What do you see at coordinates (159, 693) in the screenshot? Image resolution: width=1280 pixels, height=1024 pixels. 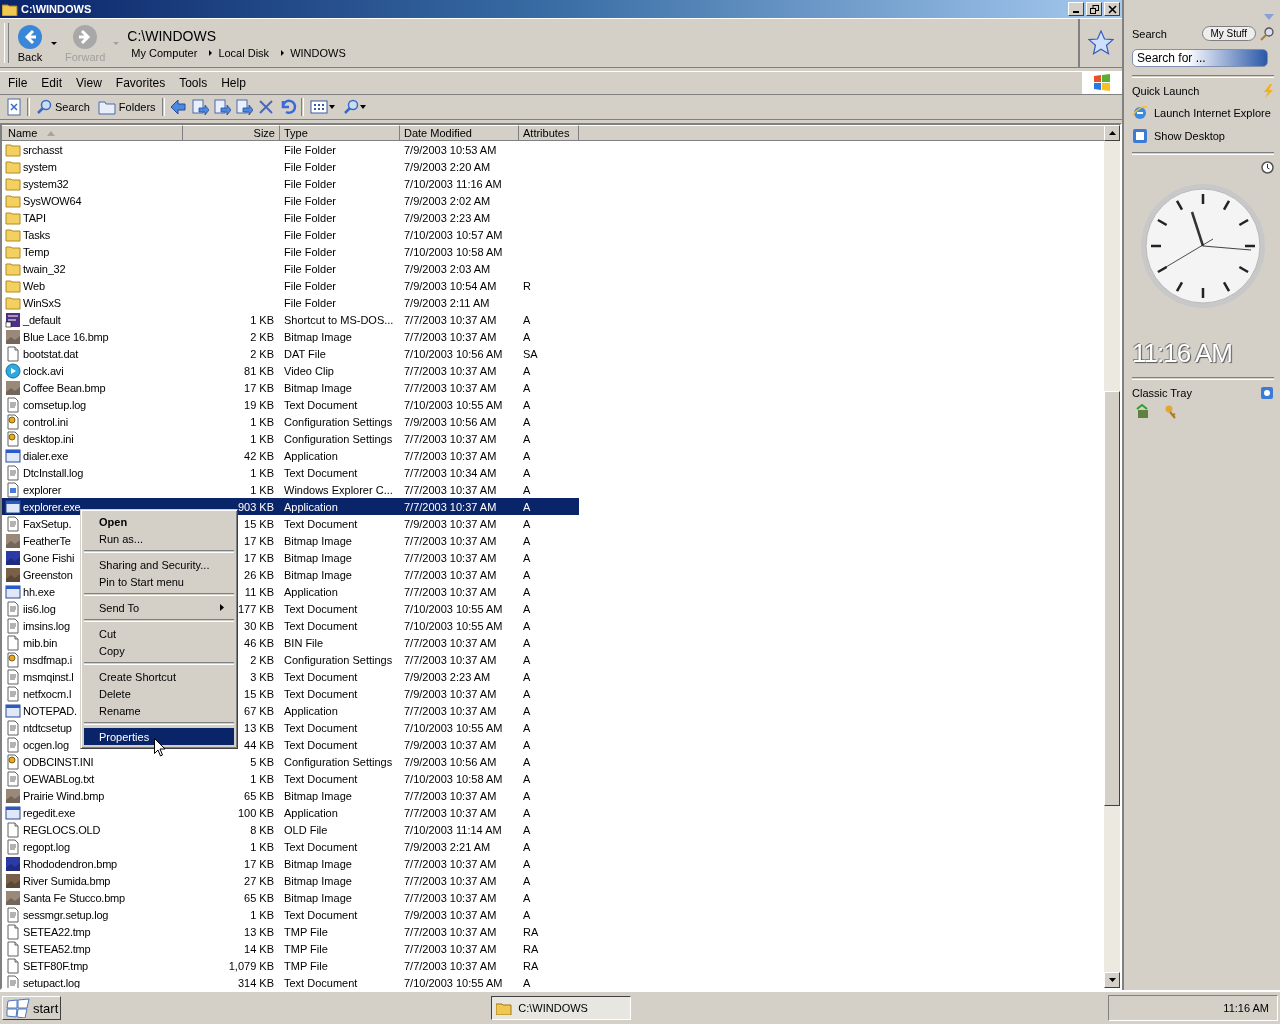 I see `context-menu-item: Delete` at bounding box center [159, 693].